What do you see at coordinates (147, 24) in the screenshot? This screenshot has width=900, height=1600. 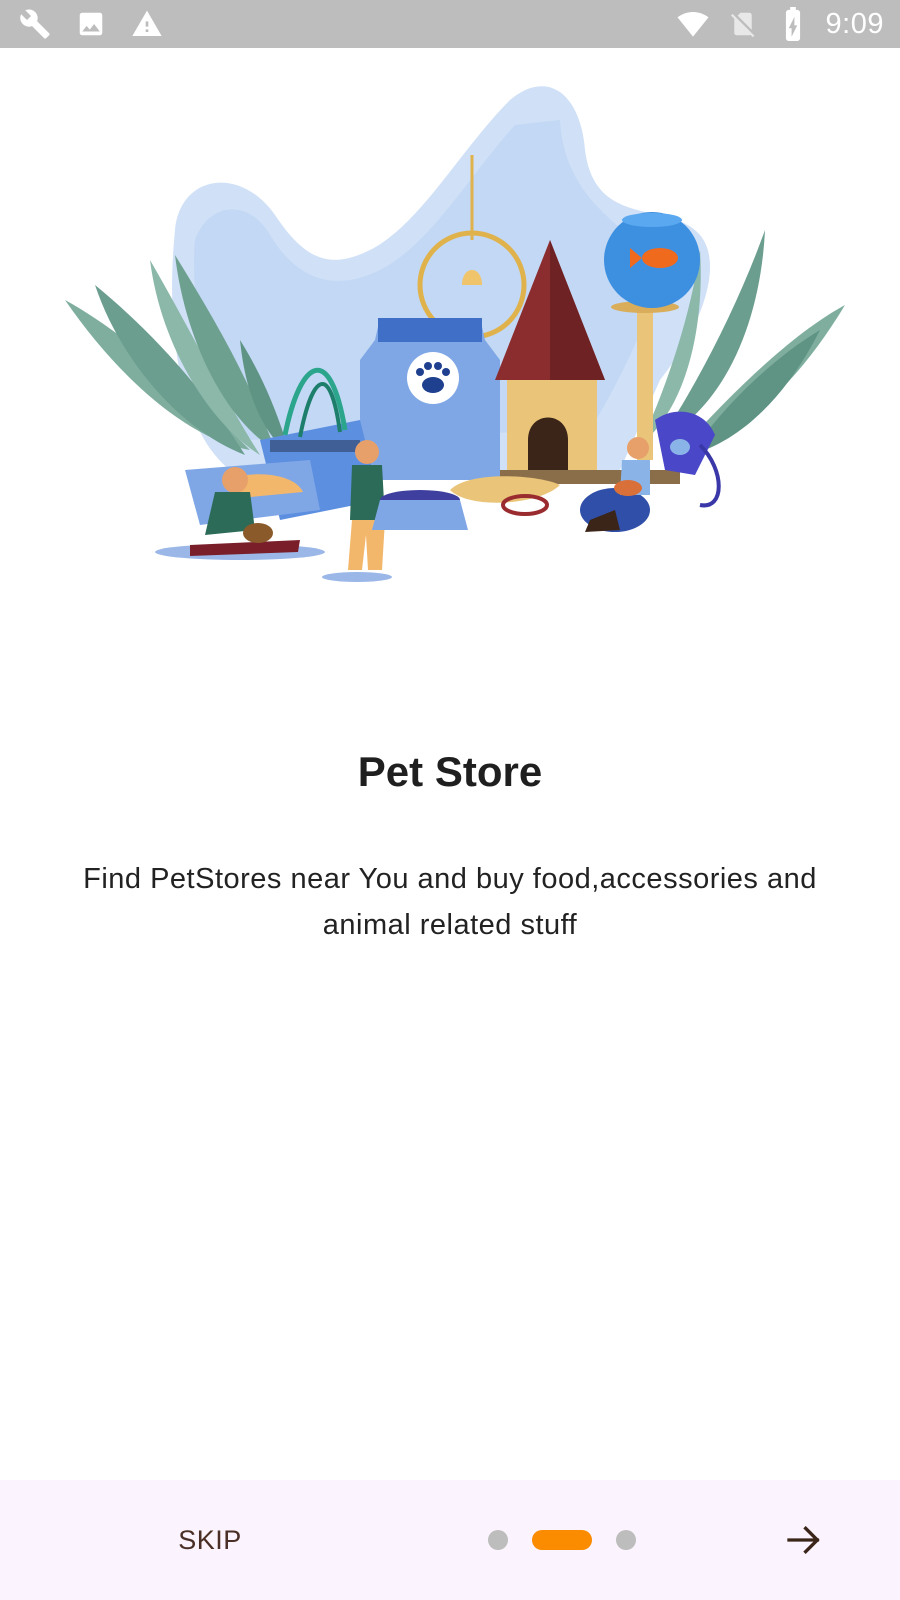 I see `warning-icon` at bounding box center [147, 24].